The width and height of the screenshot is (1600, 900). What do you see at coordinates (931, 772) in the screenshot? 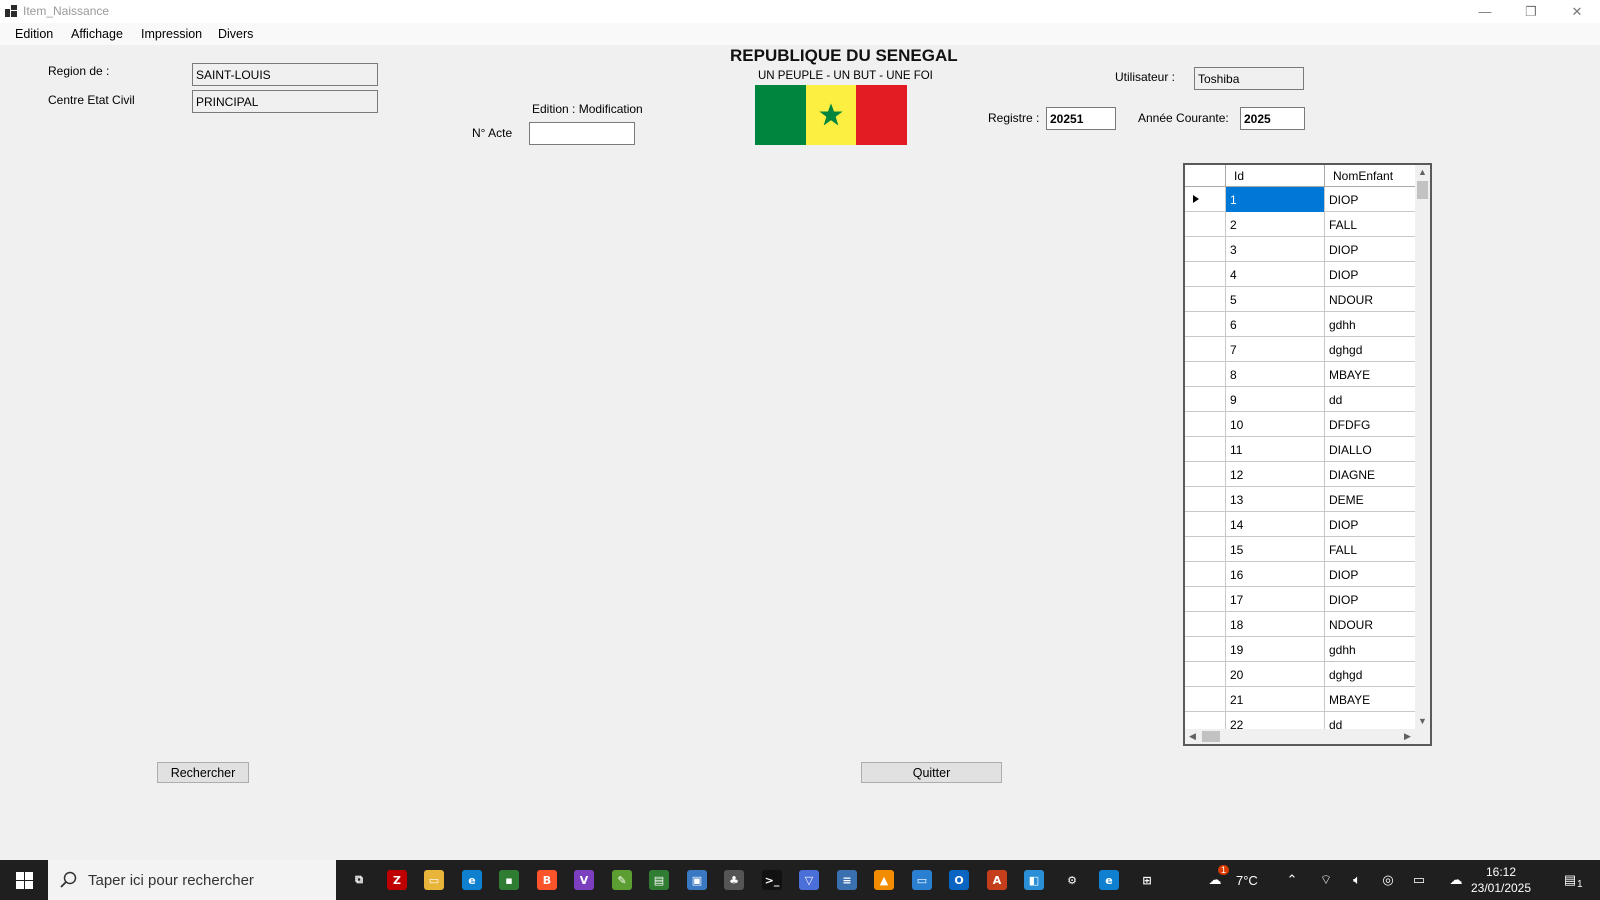
I see `quitter-button: Quitter` at bounding box center [931, 772].